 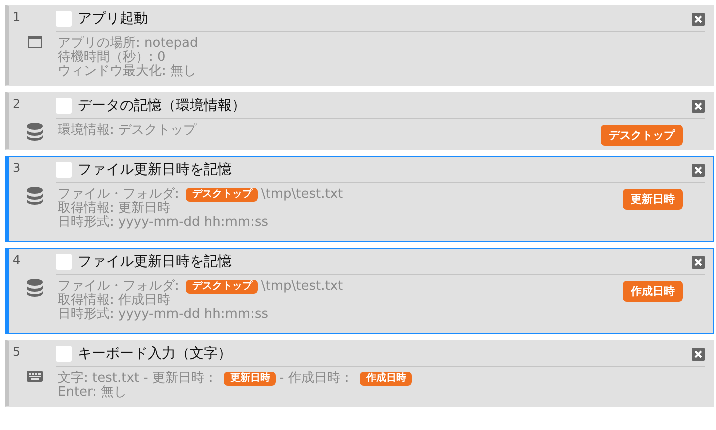 I want to click on step-title: データの記憶（環境情報）, so click(x=162, y=106).